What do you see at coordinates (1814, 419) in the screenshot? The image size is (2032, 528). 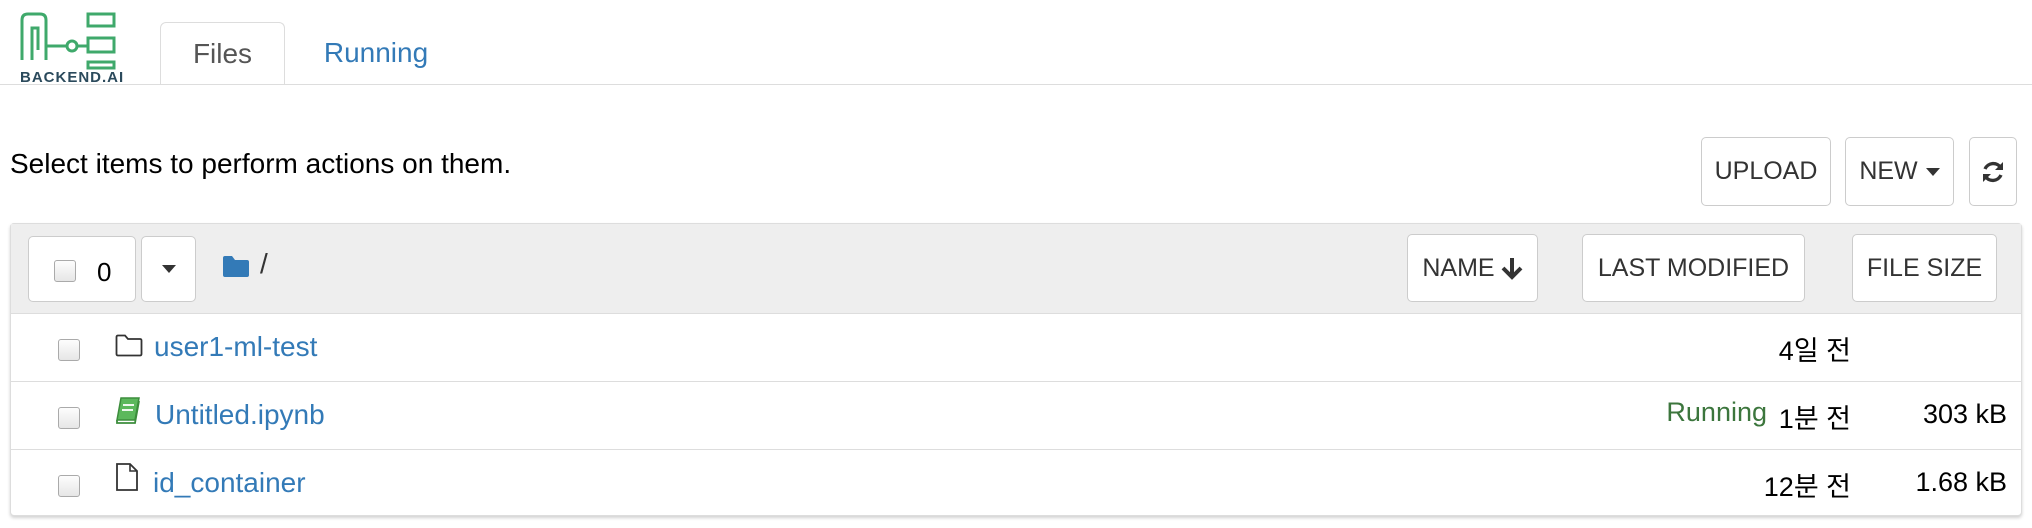 I see `item-modified: 1분 전` at bounding box center [1814, 419].